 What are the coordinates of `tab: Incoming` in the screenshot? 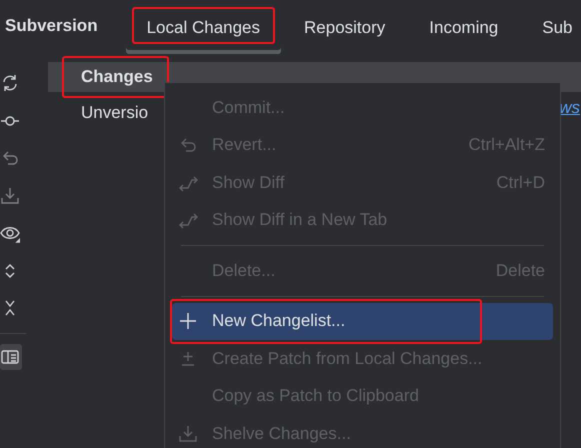 It's located at (464, 29).